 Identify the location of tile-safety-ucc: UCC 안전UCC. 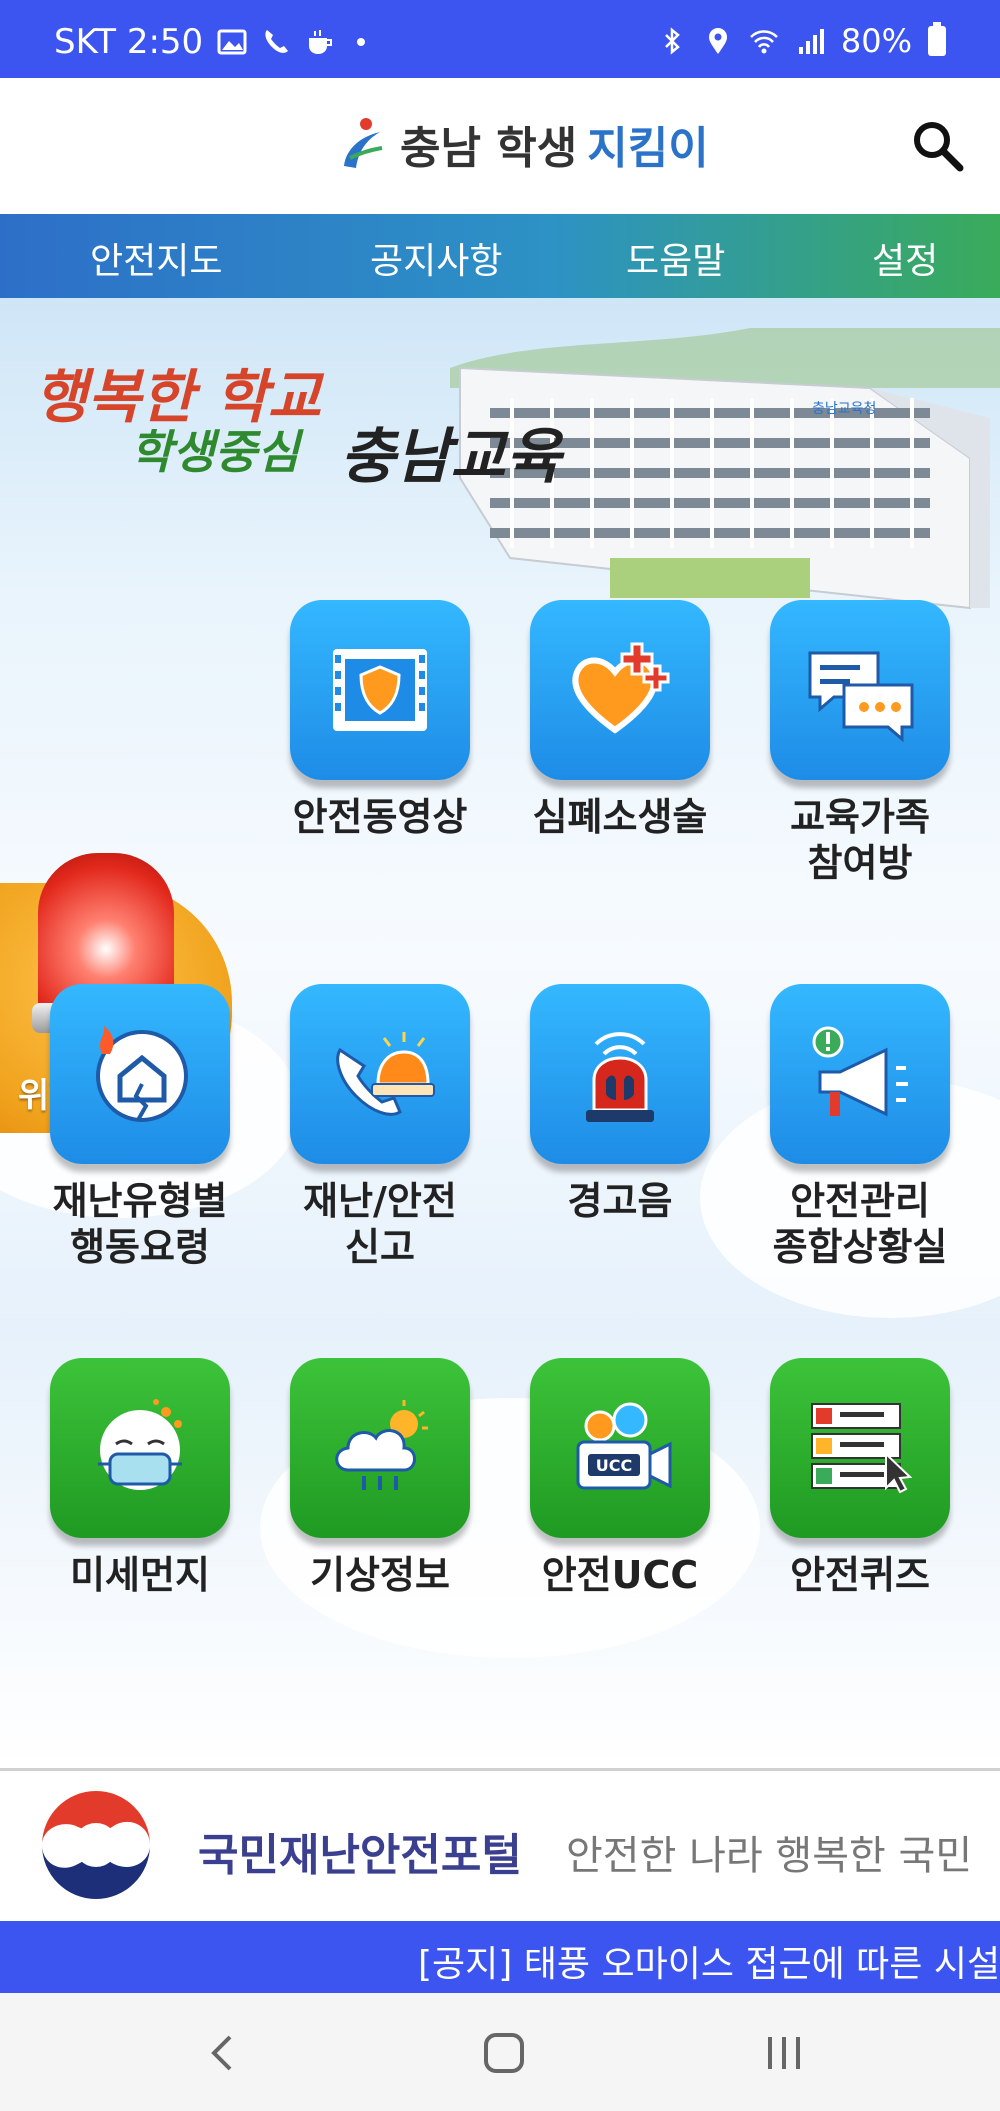
(620, 1478).